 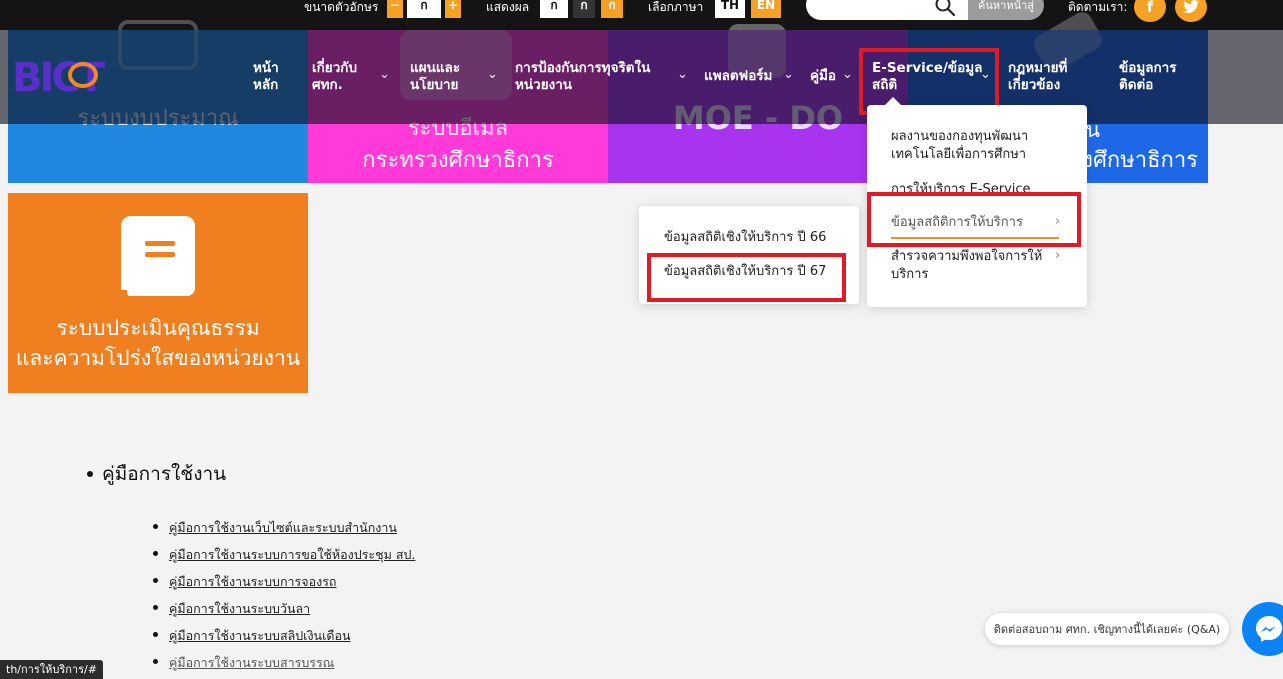 I want to click on nav-anticorruption-label: การป้องกันการทุจริตใน หน่วยงาน, so click(x=583, y=76).